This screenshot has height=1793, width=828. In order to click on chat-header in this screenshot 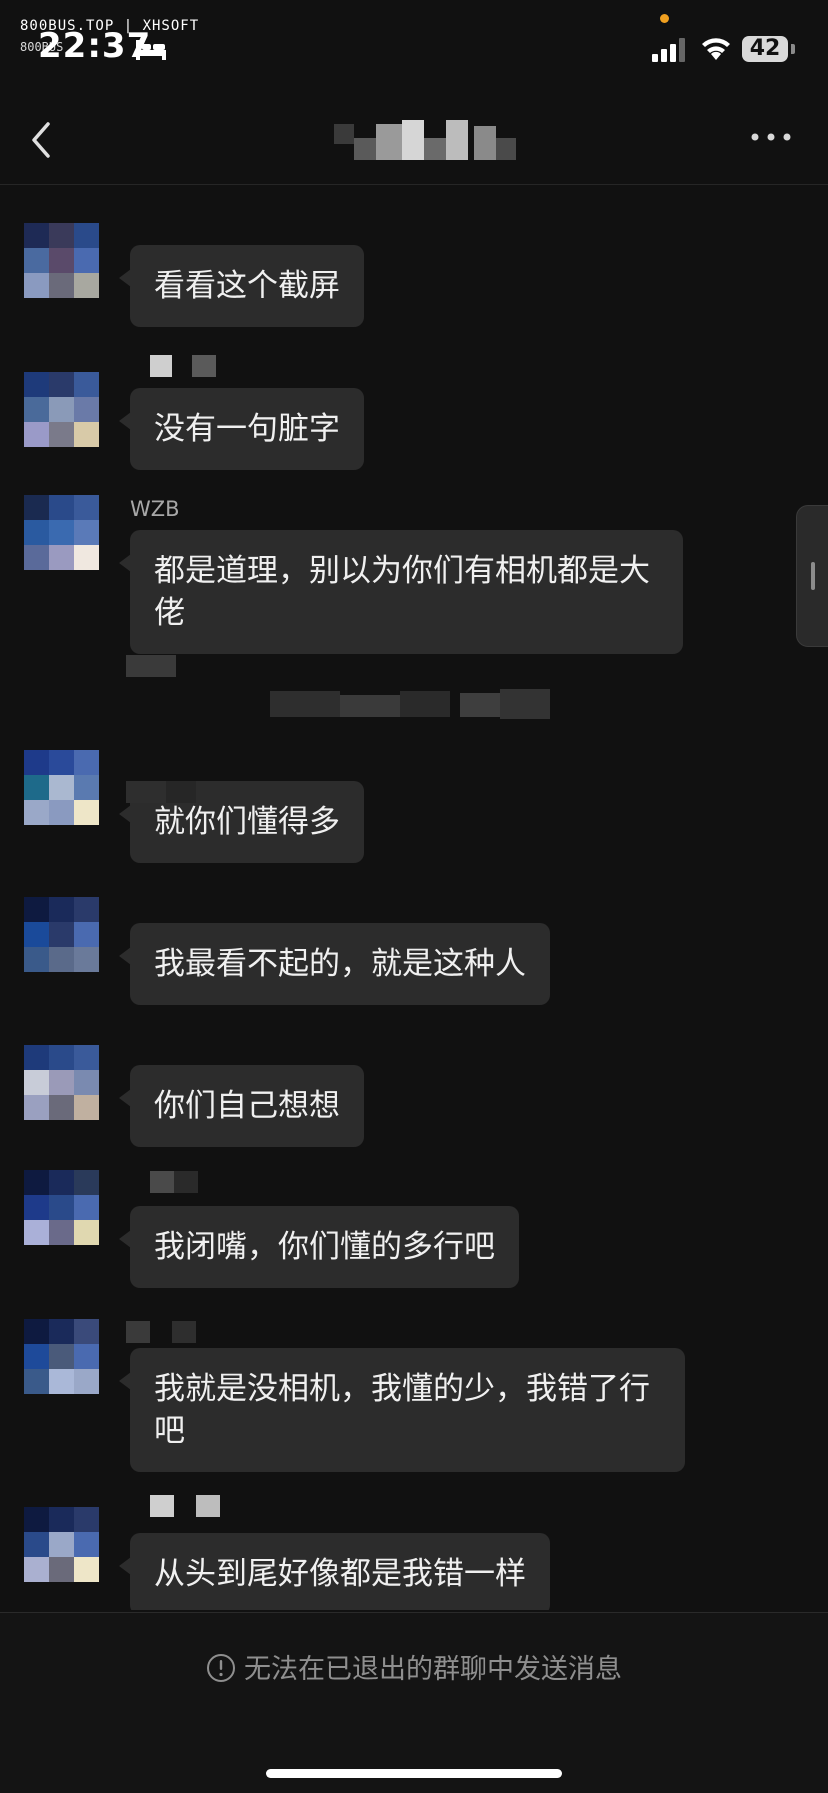, I will do `click(414, 137)`.